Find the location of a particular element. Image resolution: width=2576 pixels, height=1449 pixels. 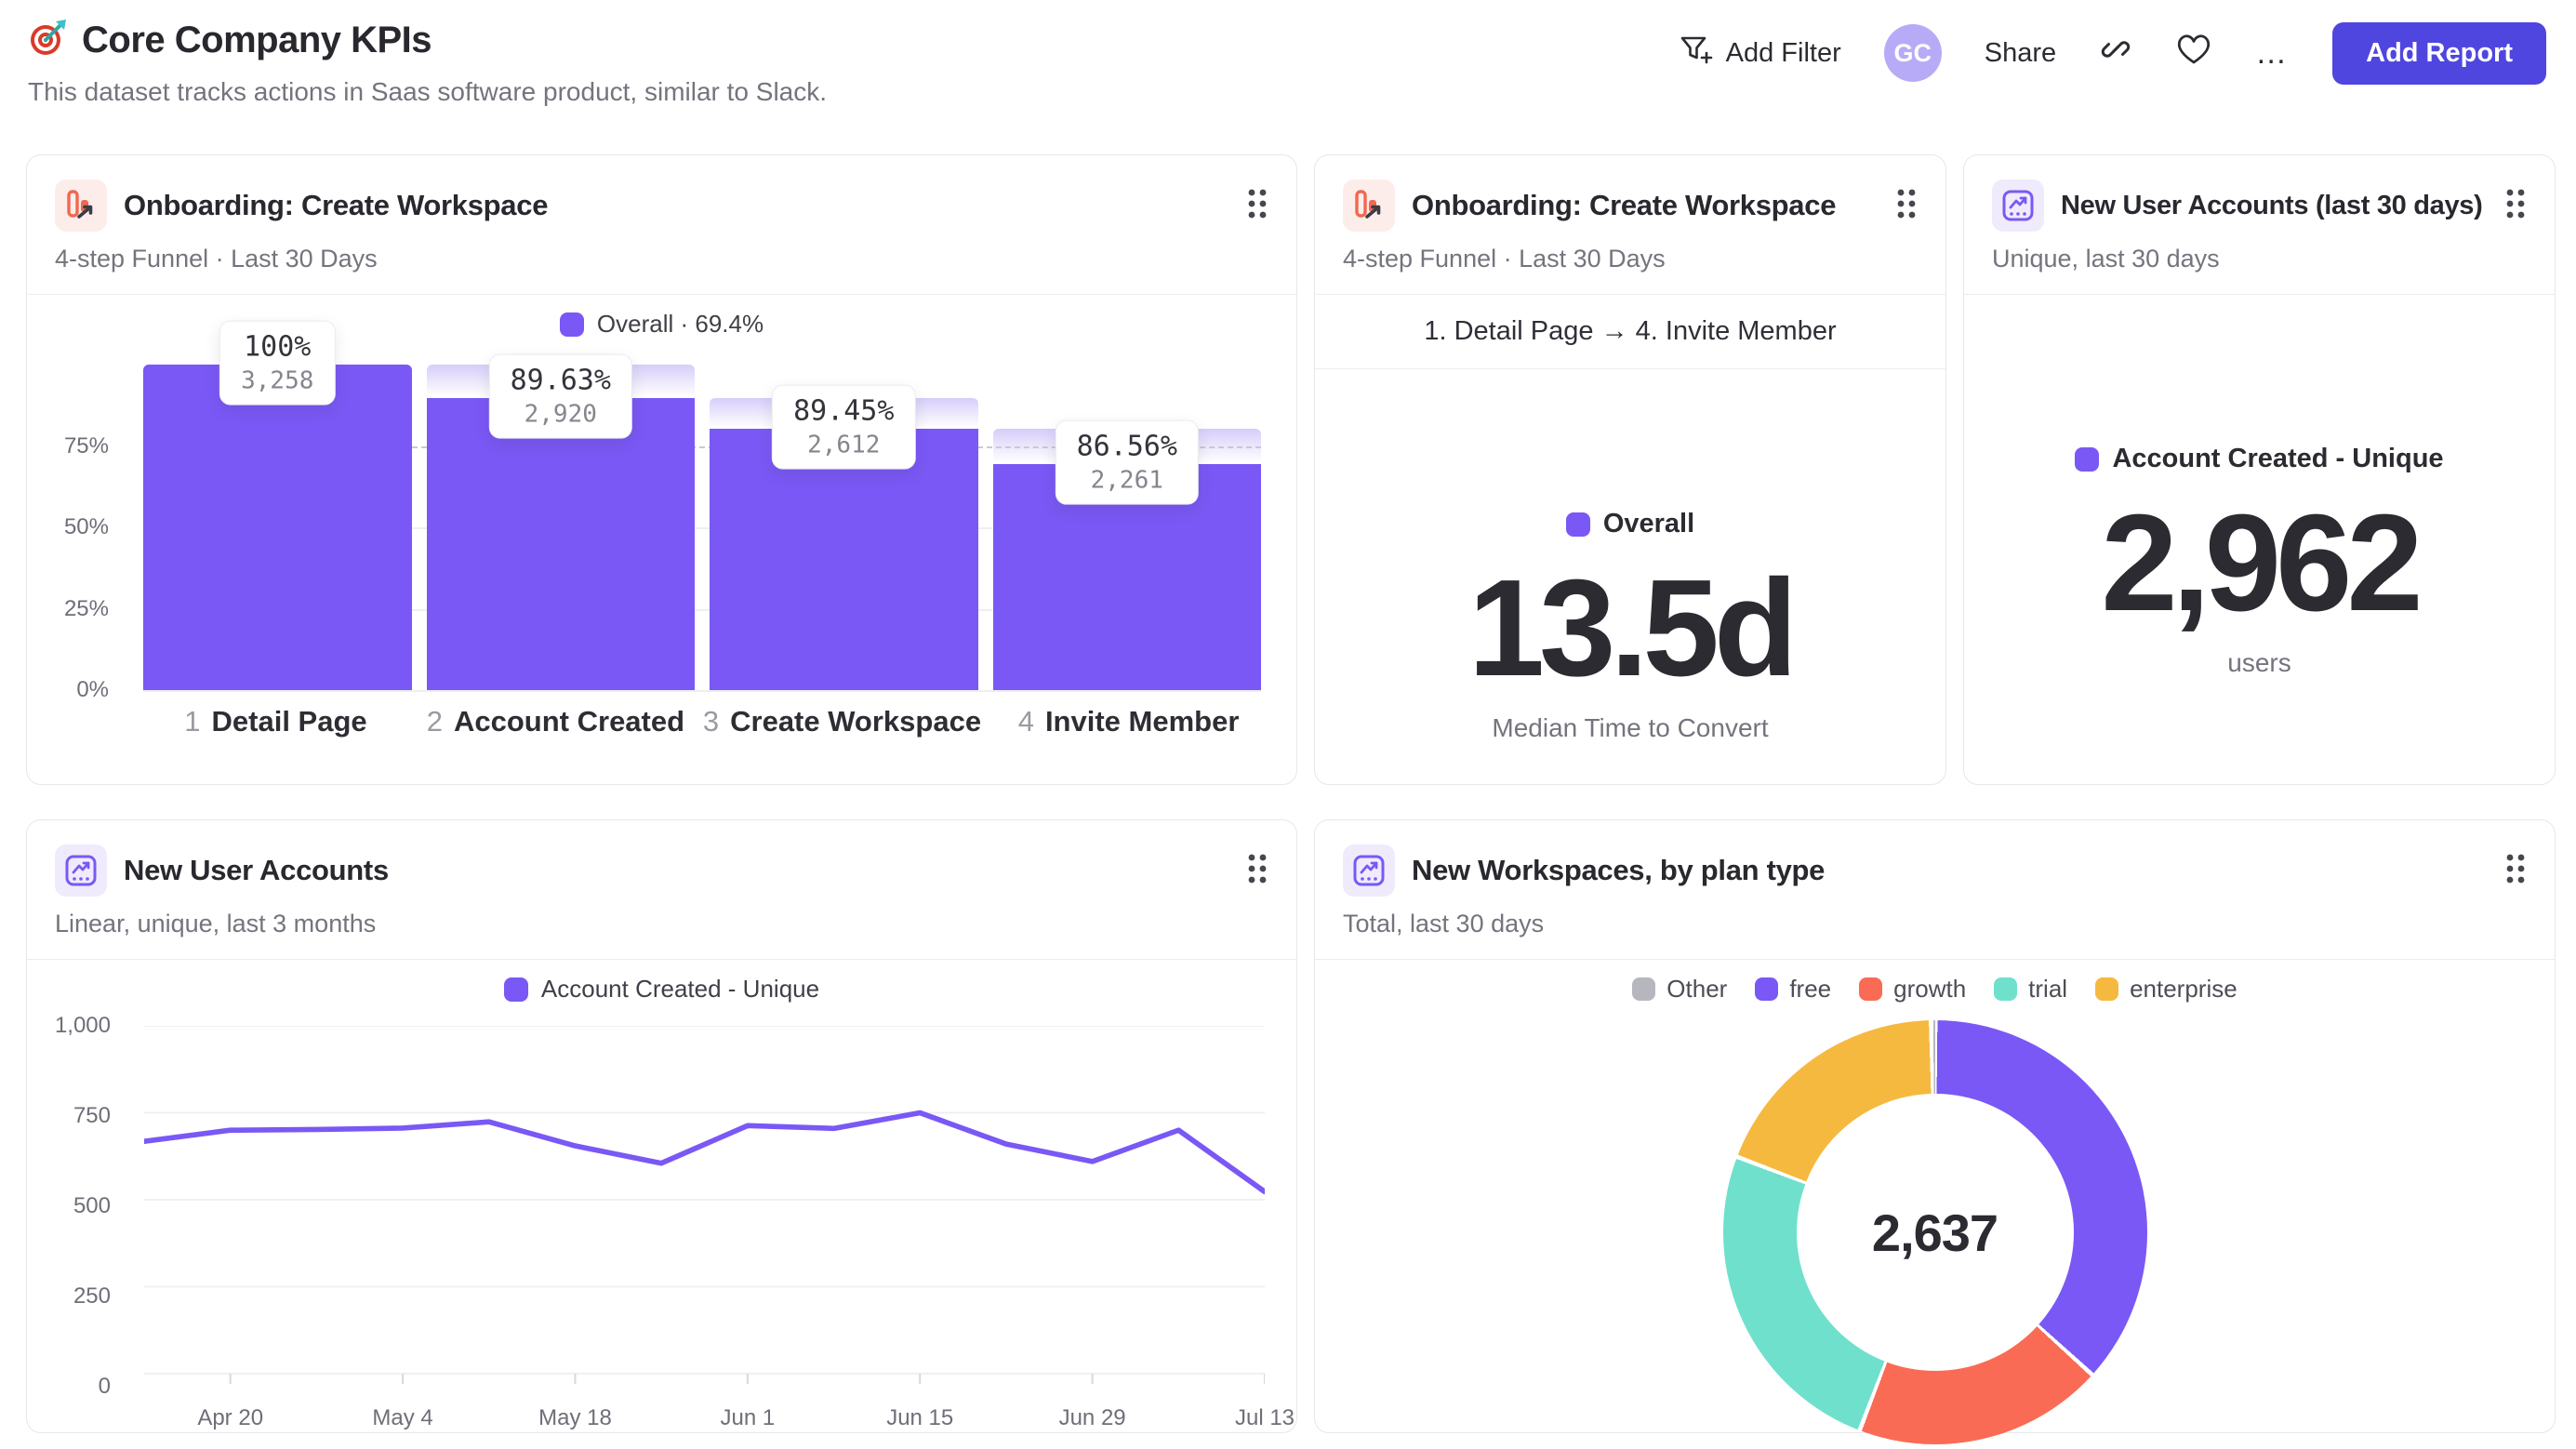

card-title: New User Accounts is located at coordinates (256, 870).